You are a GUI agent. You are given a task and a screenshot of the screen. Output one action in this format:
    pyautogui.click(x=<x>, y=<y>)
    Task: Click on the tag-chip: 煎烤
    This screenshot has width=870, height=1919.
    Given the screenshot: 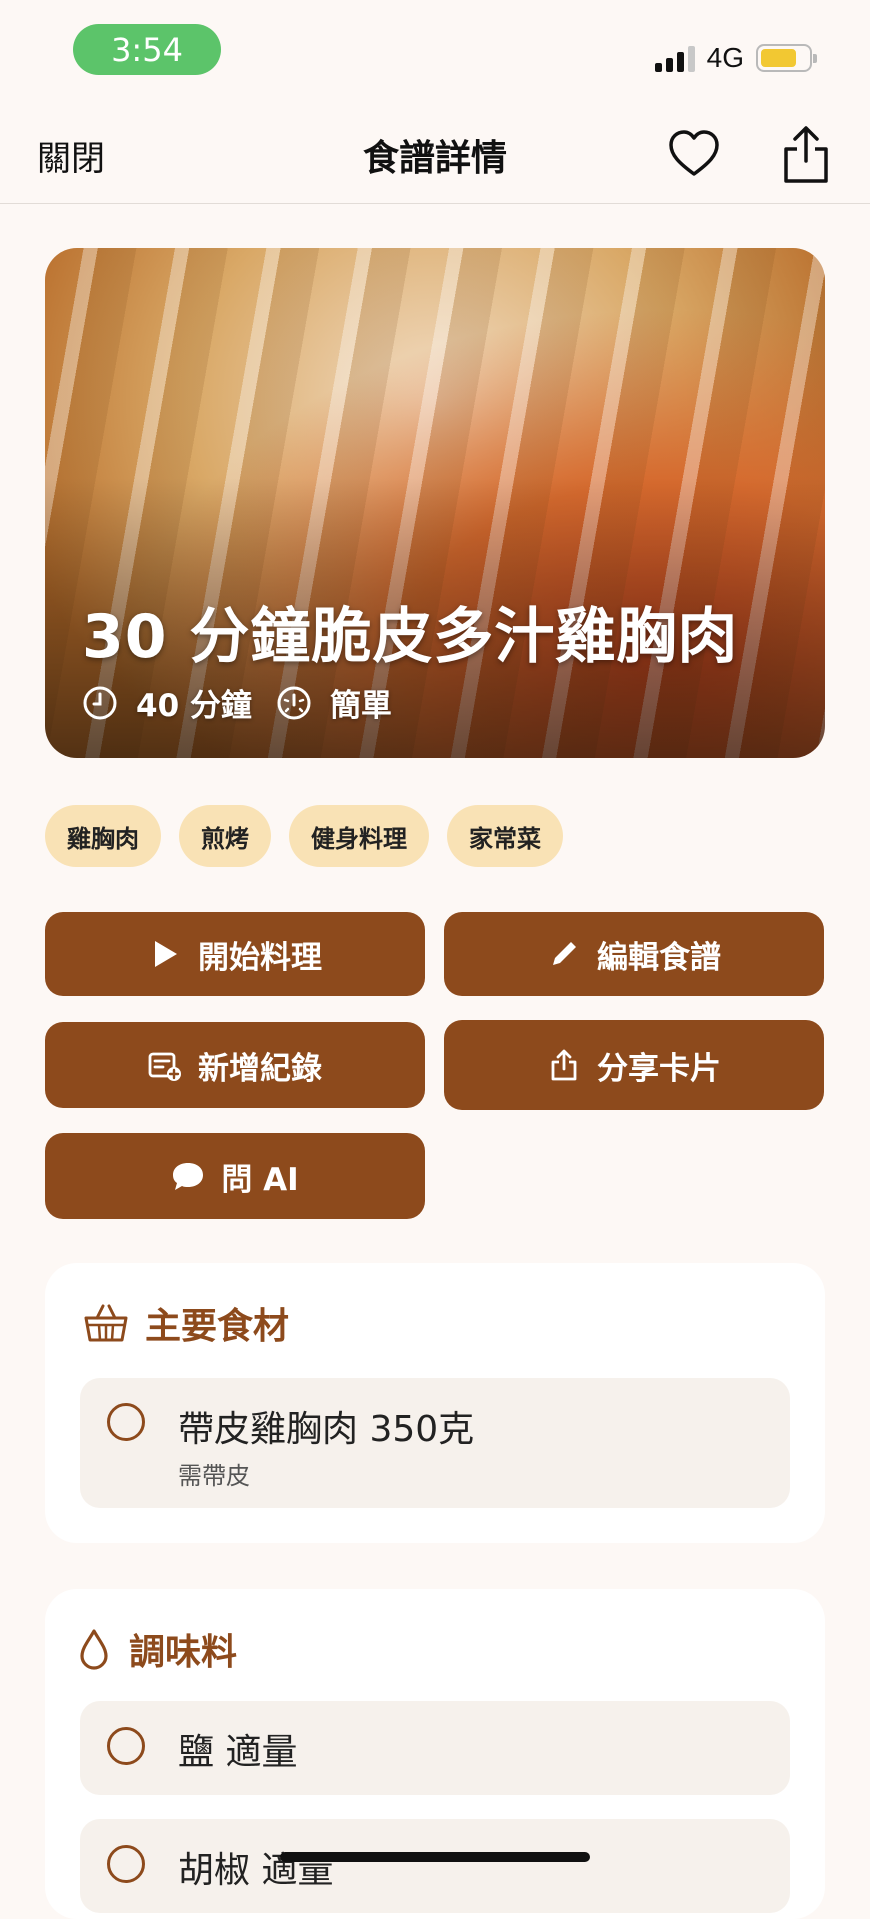 What is the action you would take?
    pyautogui.click(x=225, y=836)
    